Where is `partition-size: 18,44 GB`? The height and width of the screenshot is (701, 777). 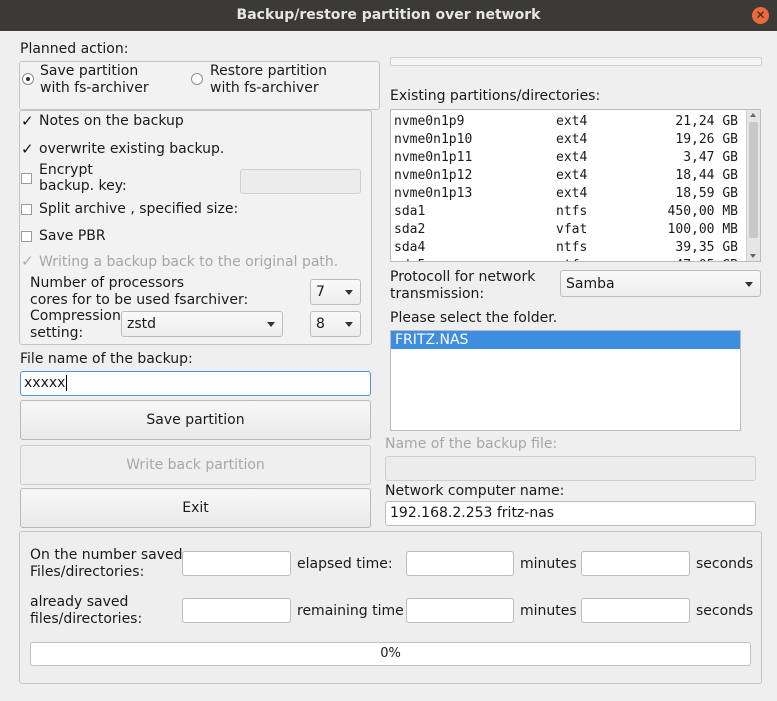
partition-size: 18,44 GB is located at coordinates (706, 175).